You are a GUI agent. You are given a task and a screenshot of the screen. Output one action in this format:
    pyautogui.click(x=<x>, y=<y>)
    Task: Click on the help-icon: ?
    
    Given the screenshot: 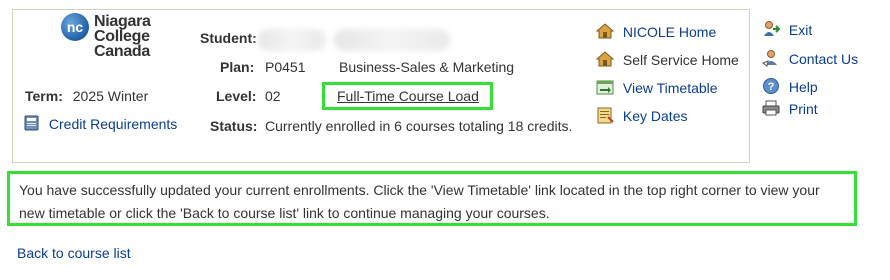 What is the action you would take?
    pyautogui.click(x=771, y=86)
    